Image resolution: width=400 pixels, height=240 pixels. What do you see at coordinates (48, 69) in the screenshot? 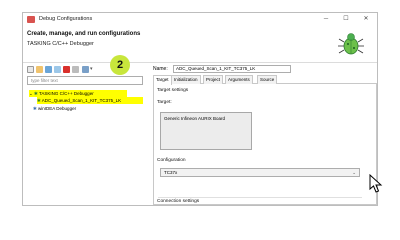
I see `export-icon` at bounding box center [48, 69].